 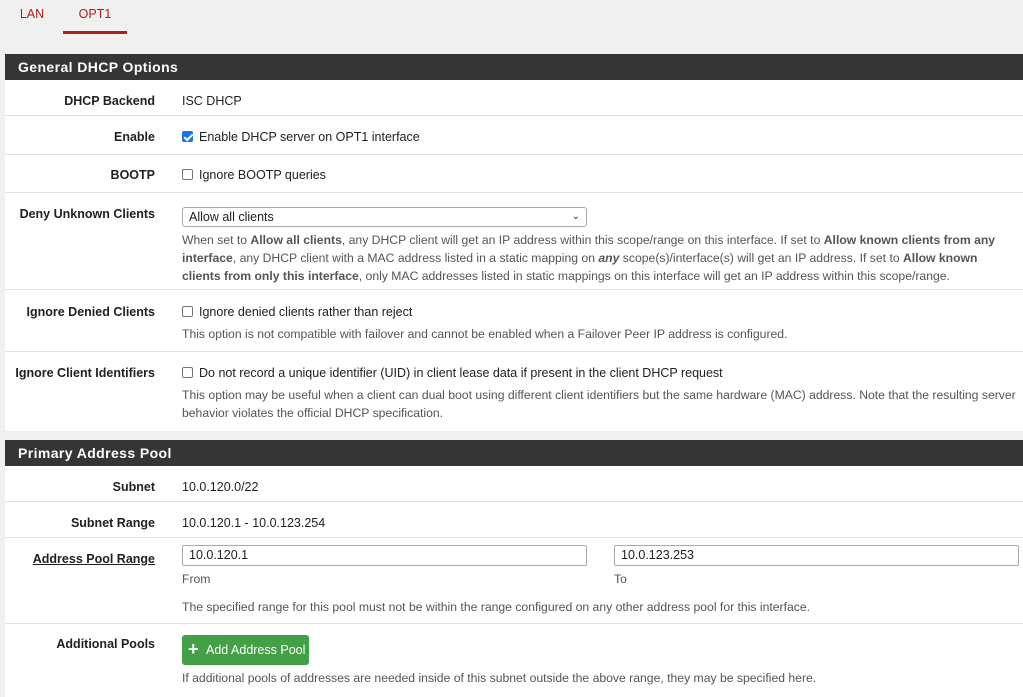 I want to click on select-value: Allow all clients, so click(x=231, y=217).